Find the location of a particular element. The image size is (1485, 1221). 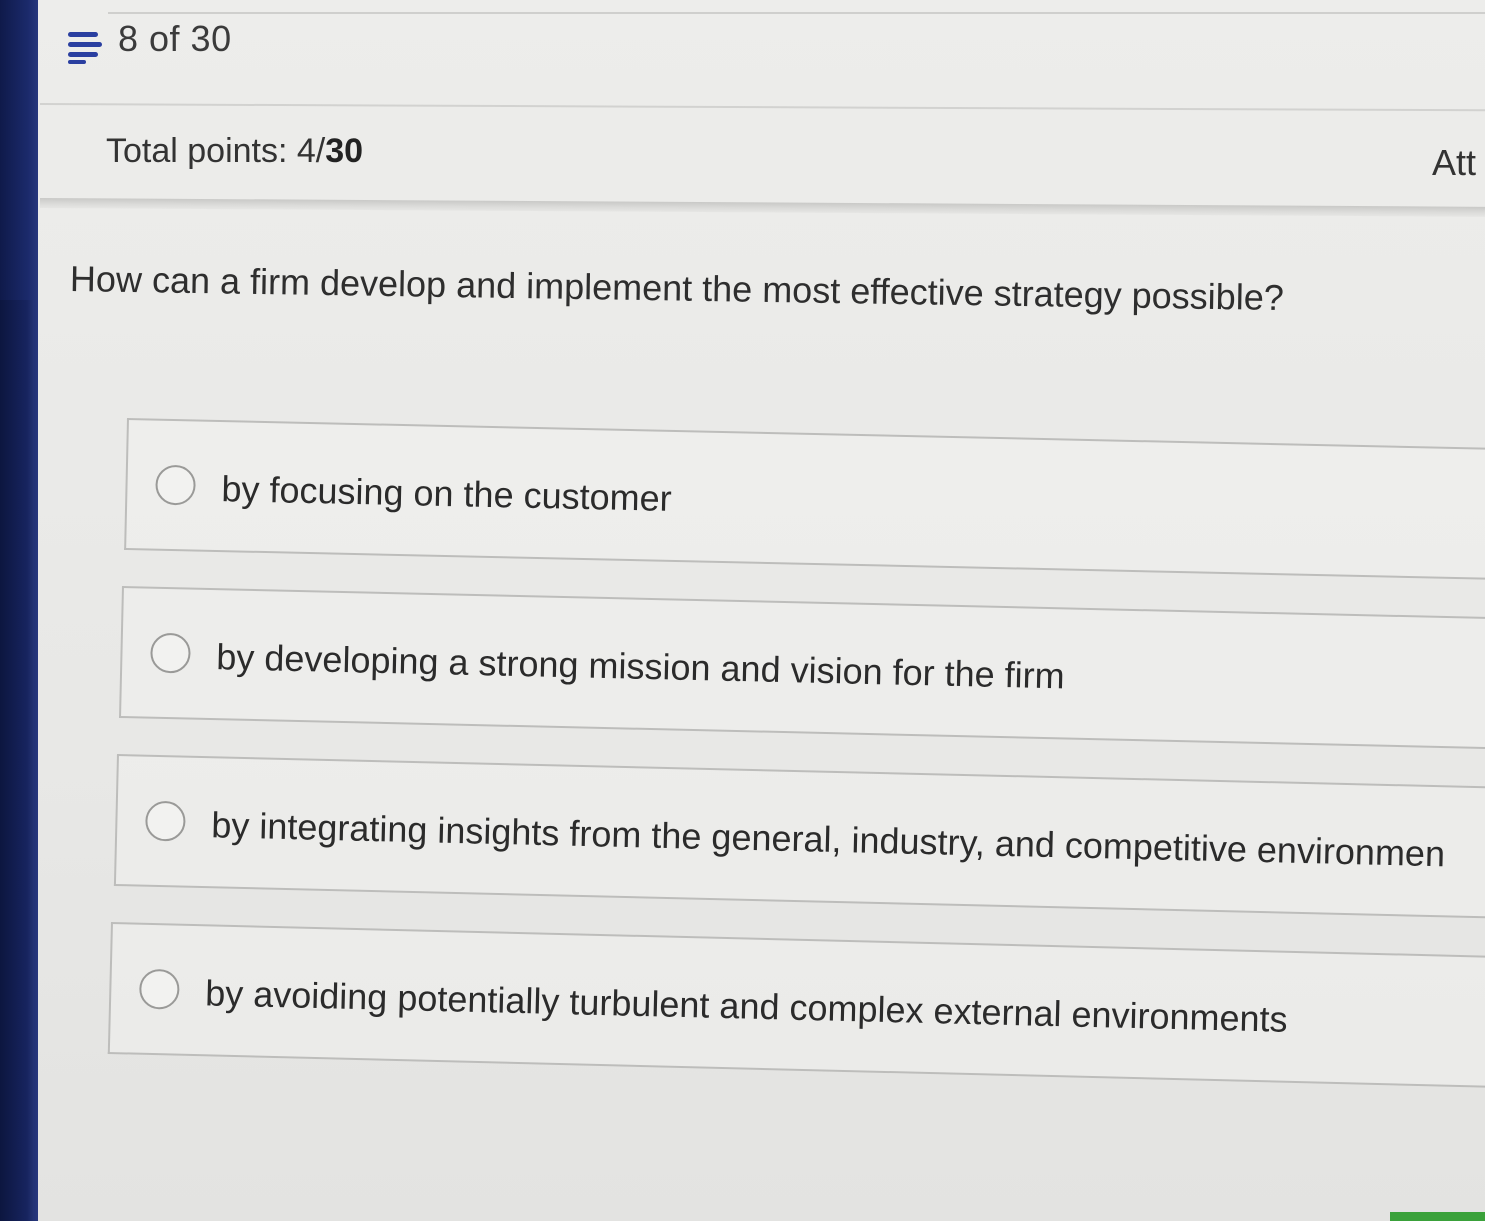

total-points: Total points: 4/30 is located at coordinates (234, 151).